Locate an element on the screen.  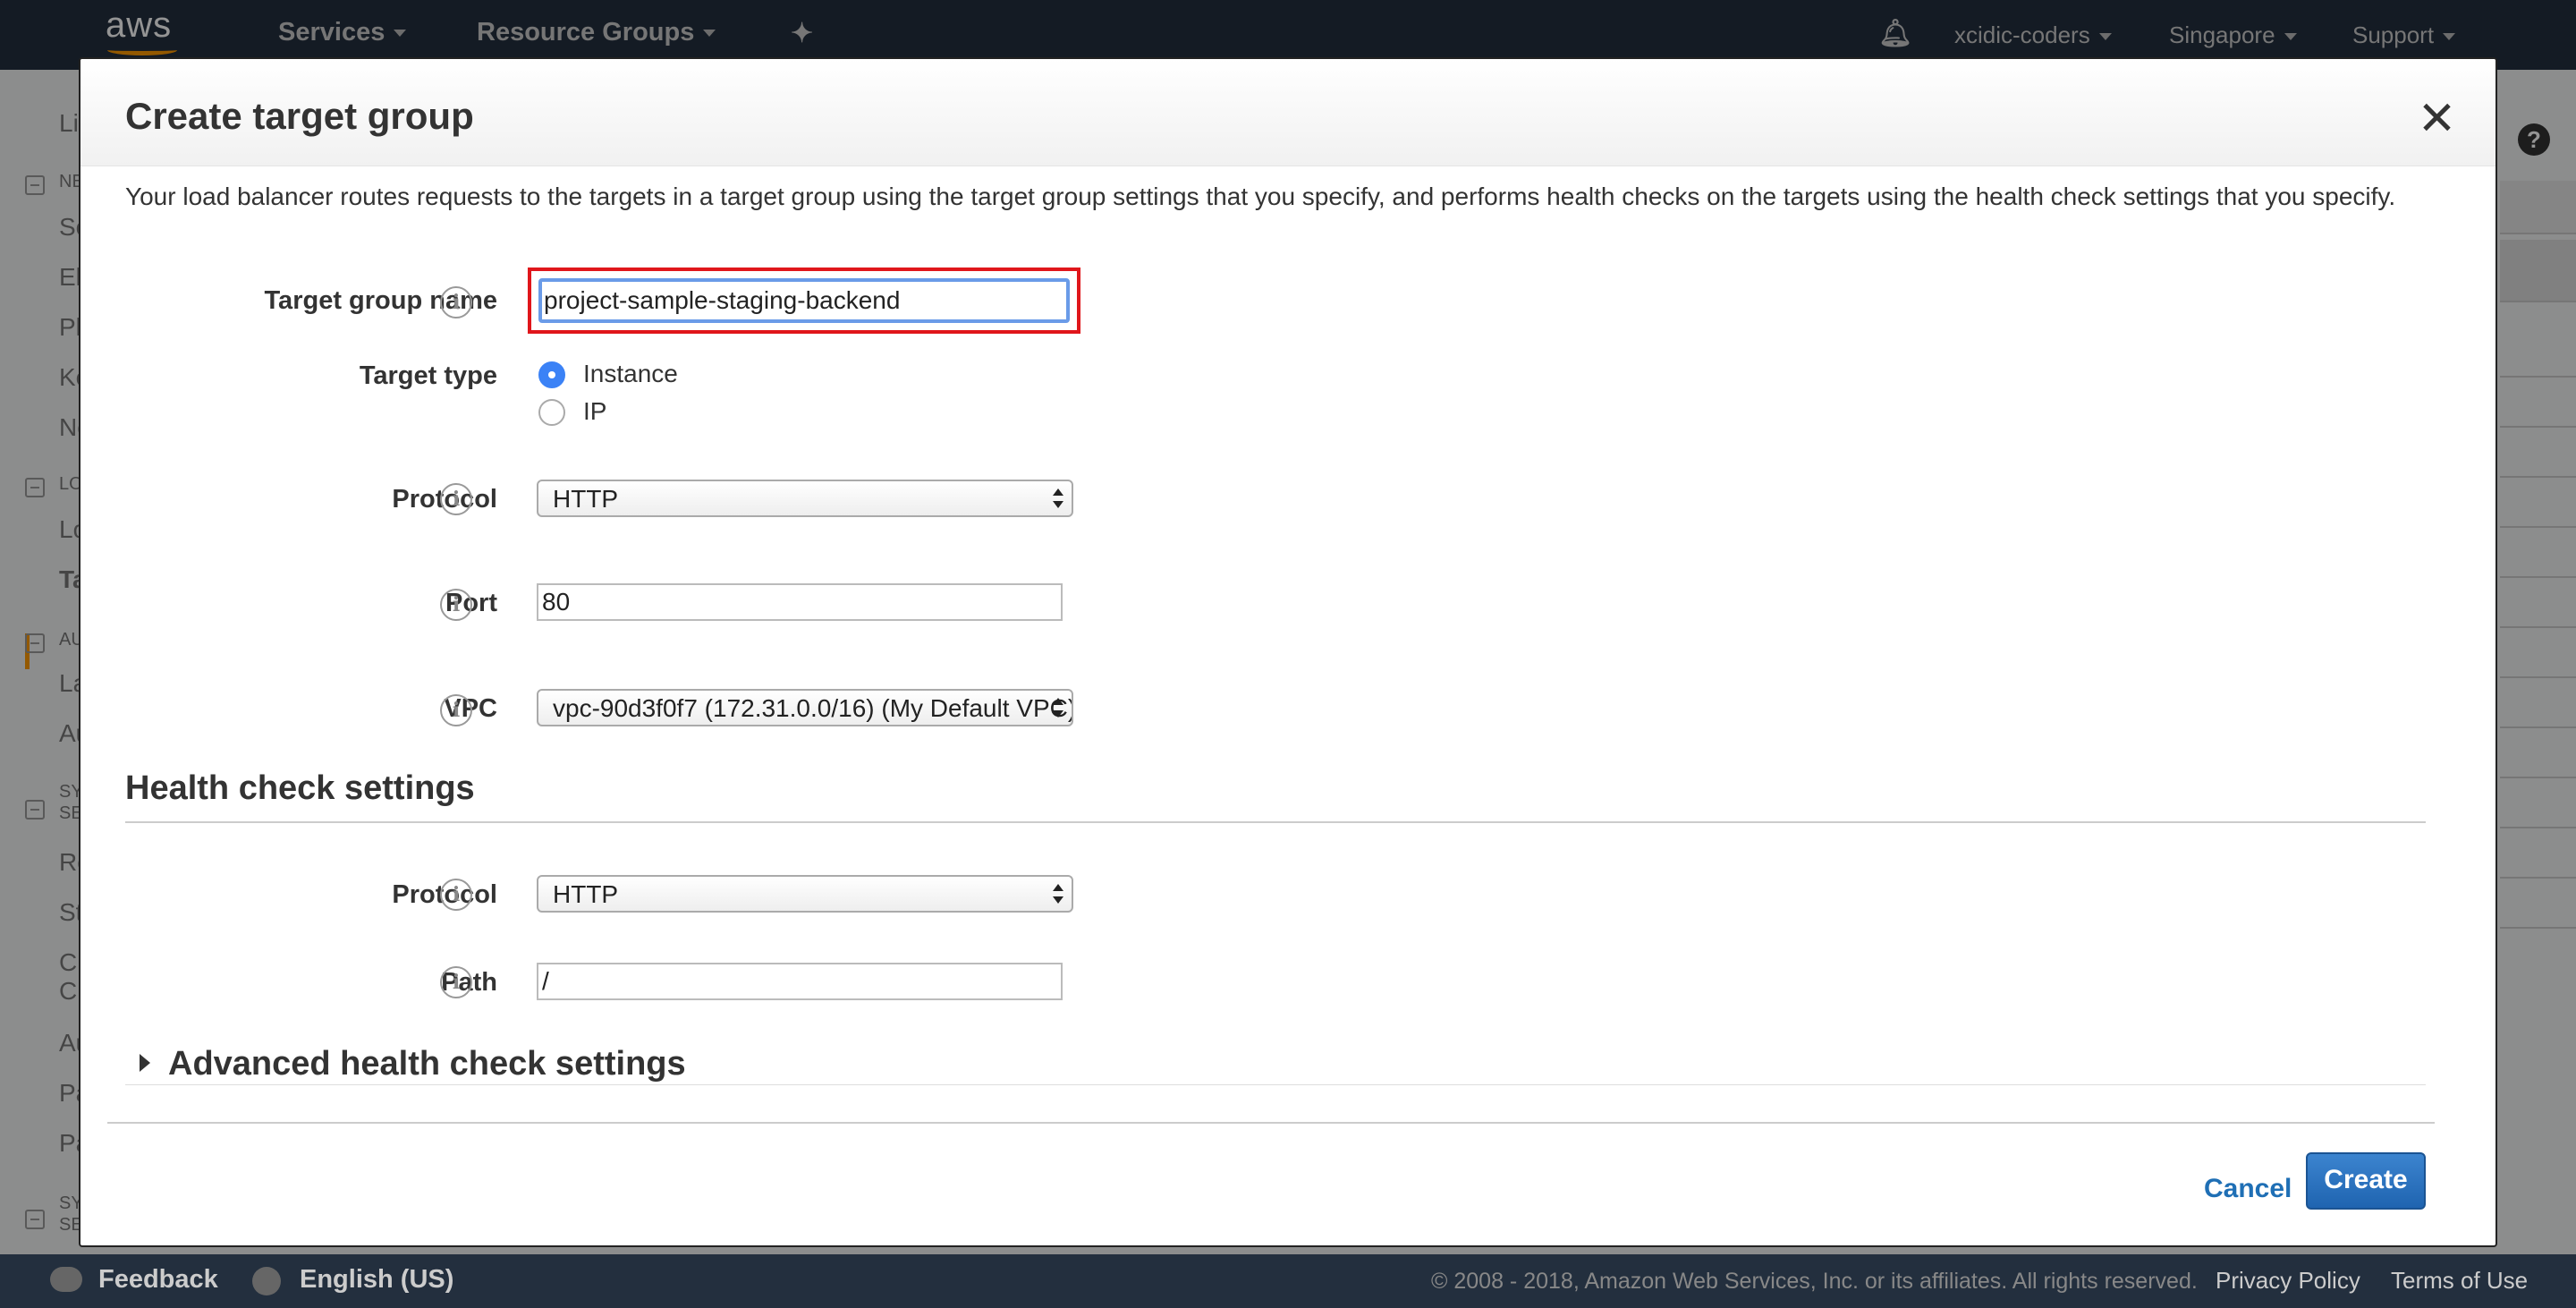
language-selector: English (US) is located at coordinates (376, 1280).